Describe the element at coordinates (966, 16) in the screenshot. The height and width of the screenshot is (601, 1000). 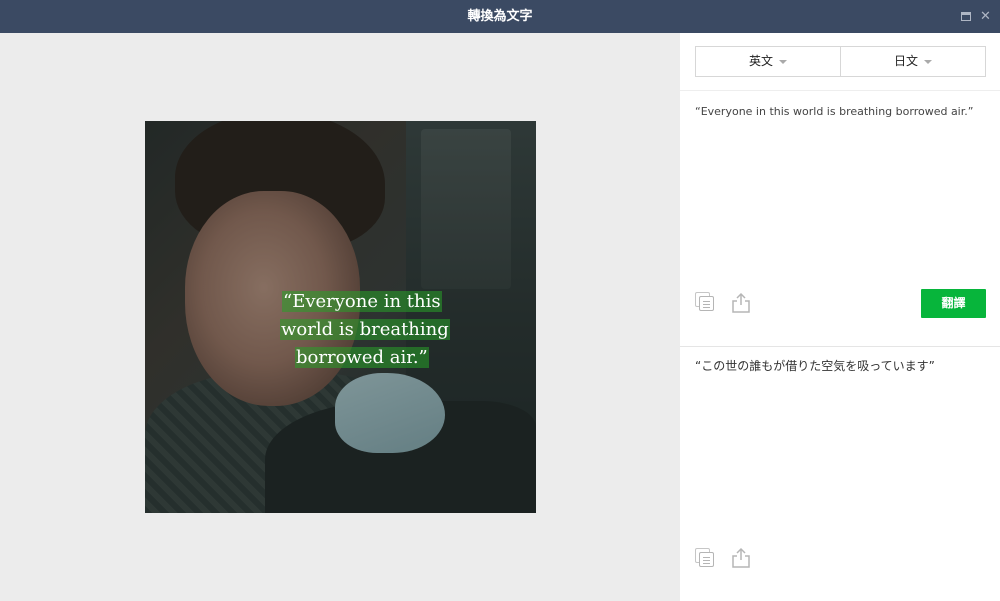
I see `window-icon` at that location.